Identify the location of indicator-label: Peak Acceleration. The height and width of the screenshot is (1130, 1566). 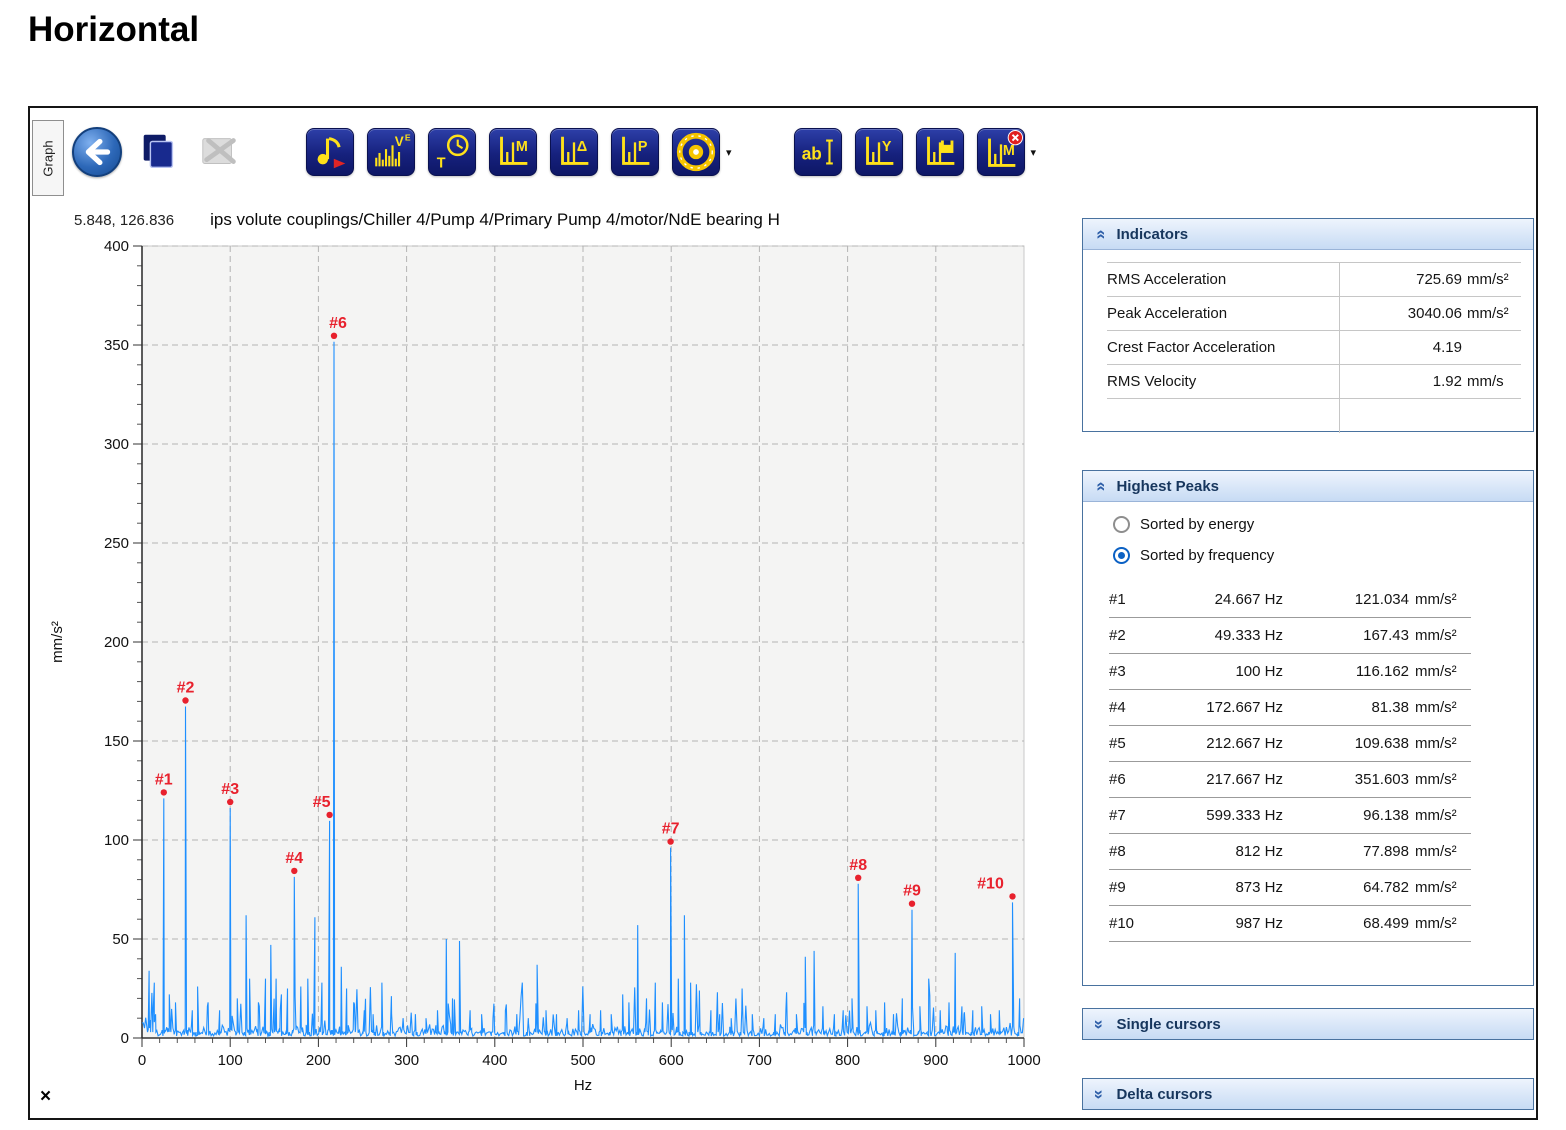
(1167, 313).